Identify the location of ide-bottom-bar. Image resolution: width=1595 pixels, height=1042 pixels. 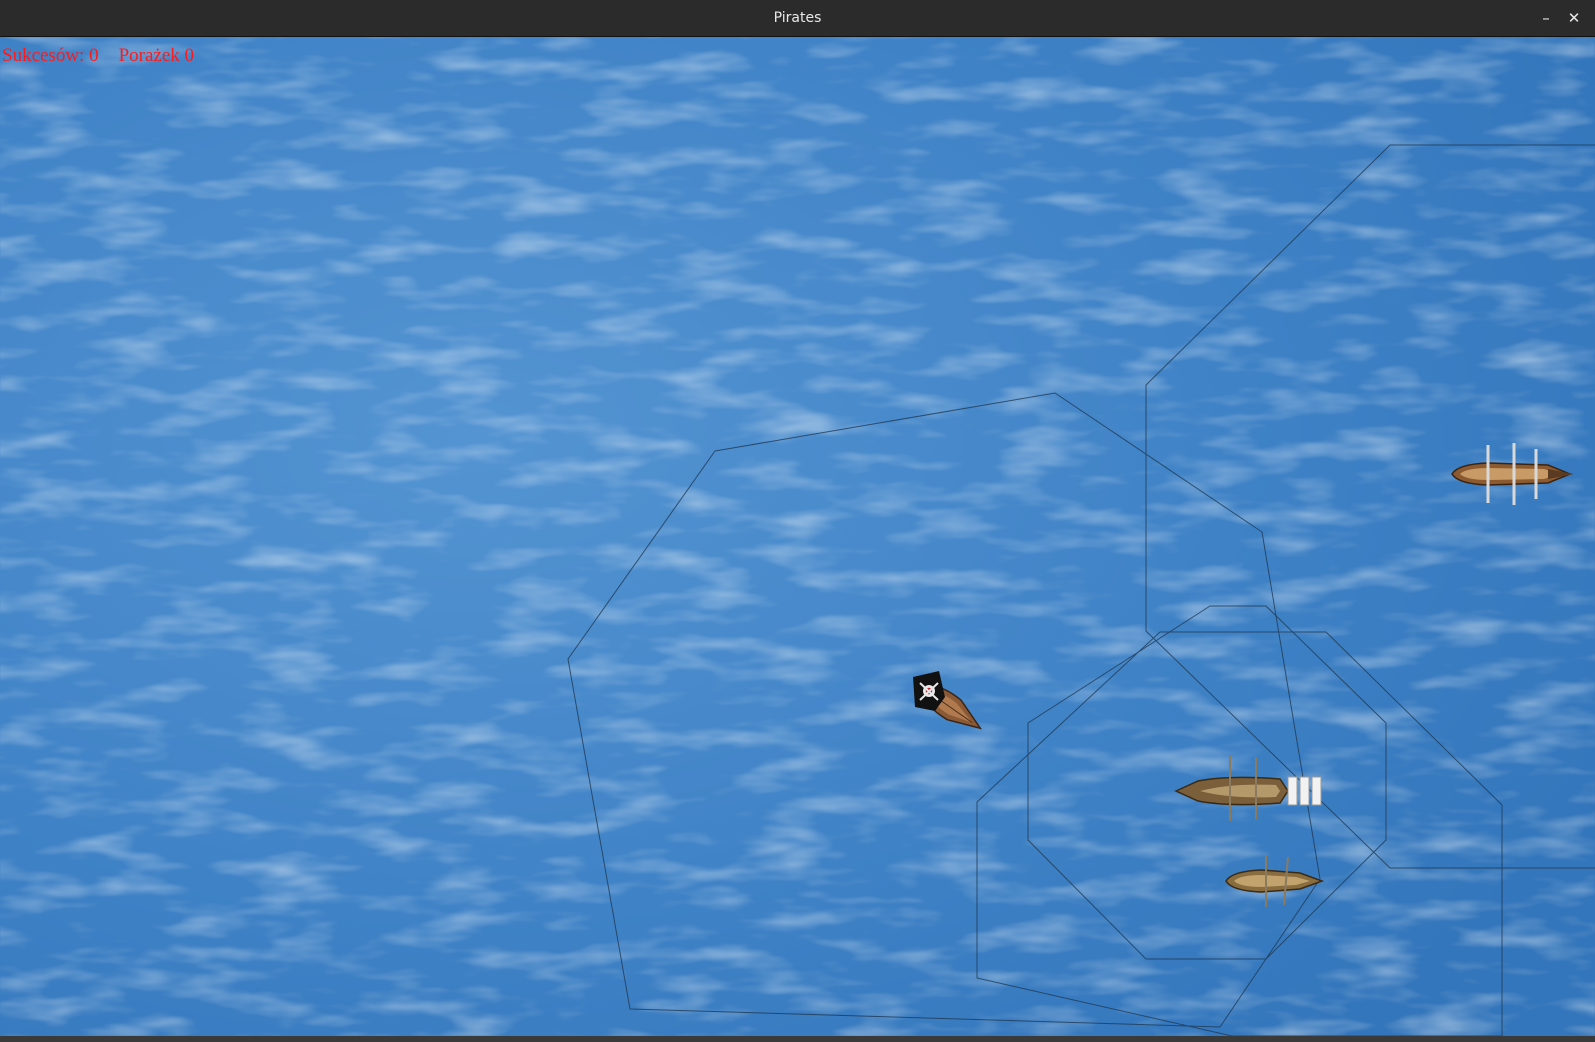
(797, 1039).